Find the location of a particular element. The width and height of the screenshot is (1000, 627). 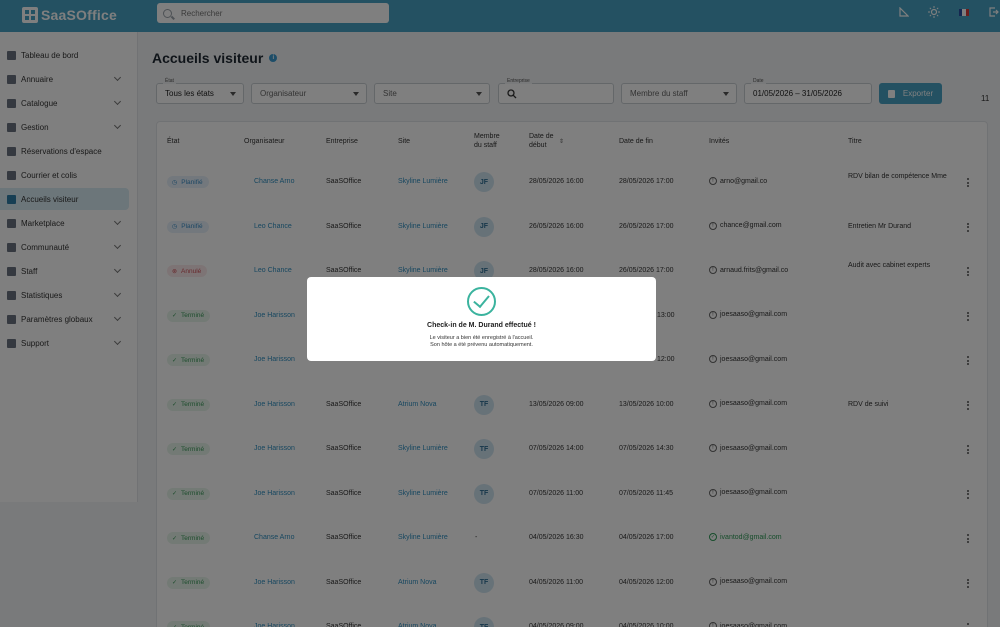

check-circle-icon is located at coordinates (481, 301).